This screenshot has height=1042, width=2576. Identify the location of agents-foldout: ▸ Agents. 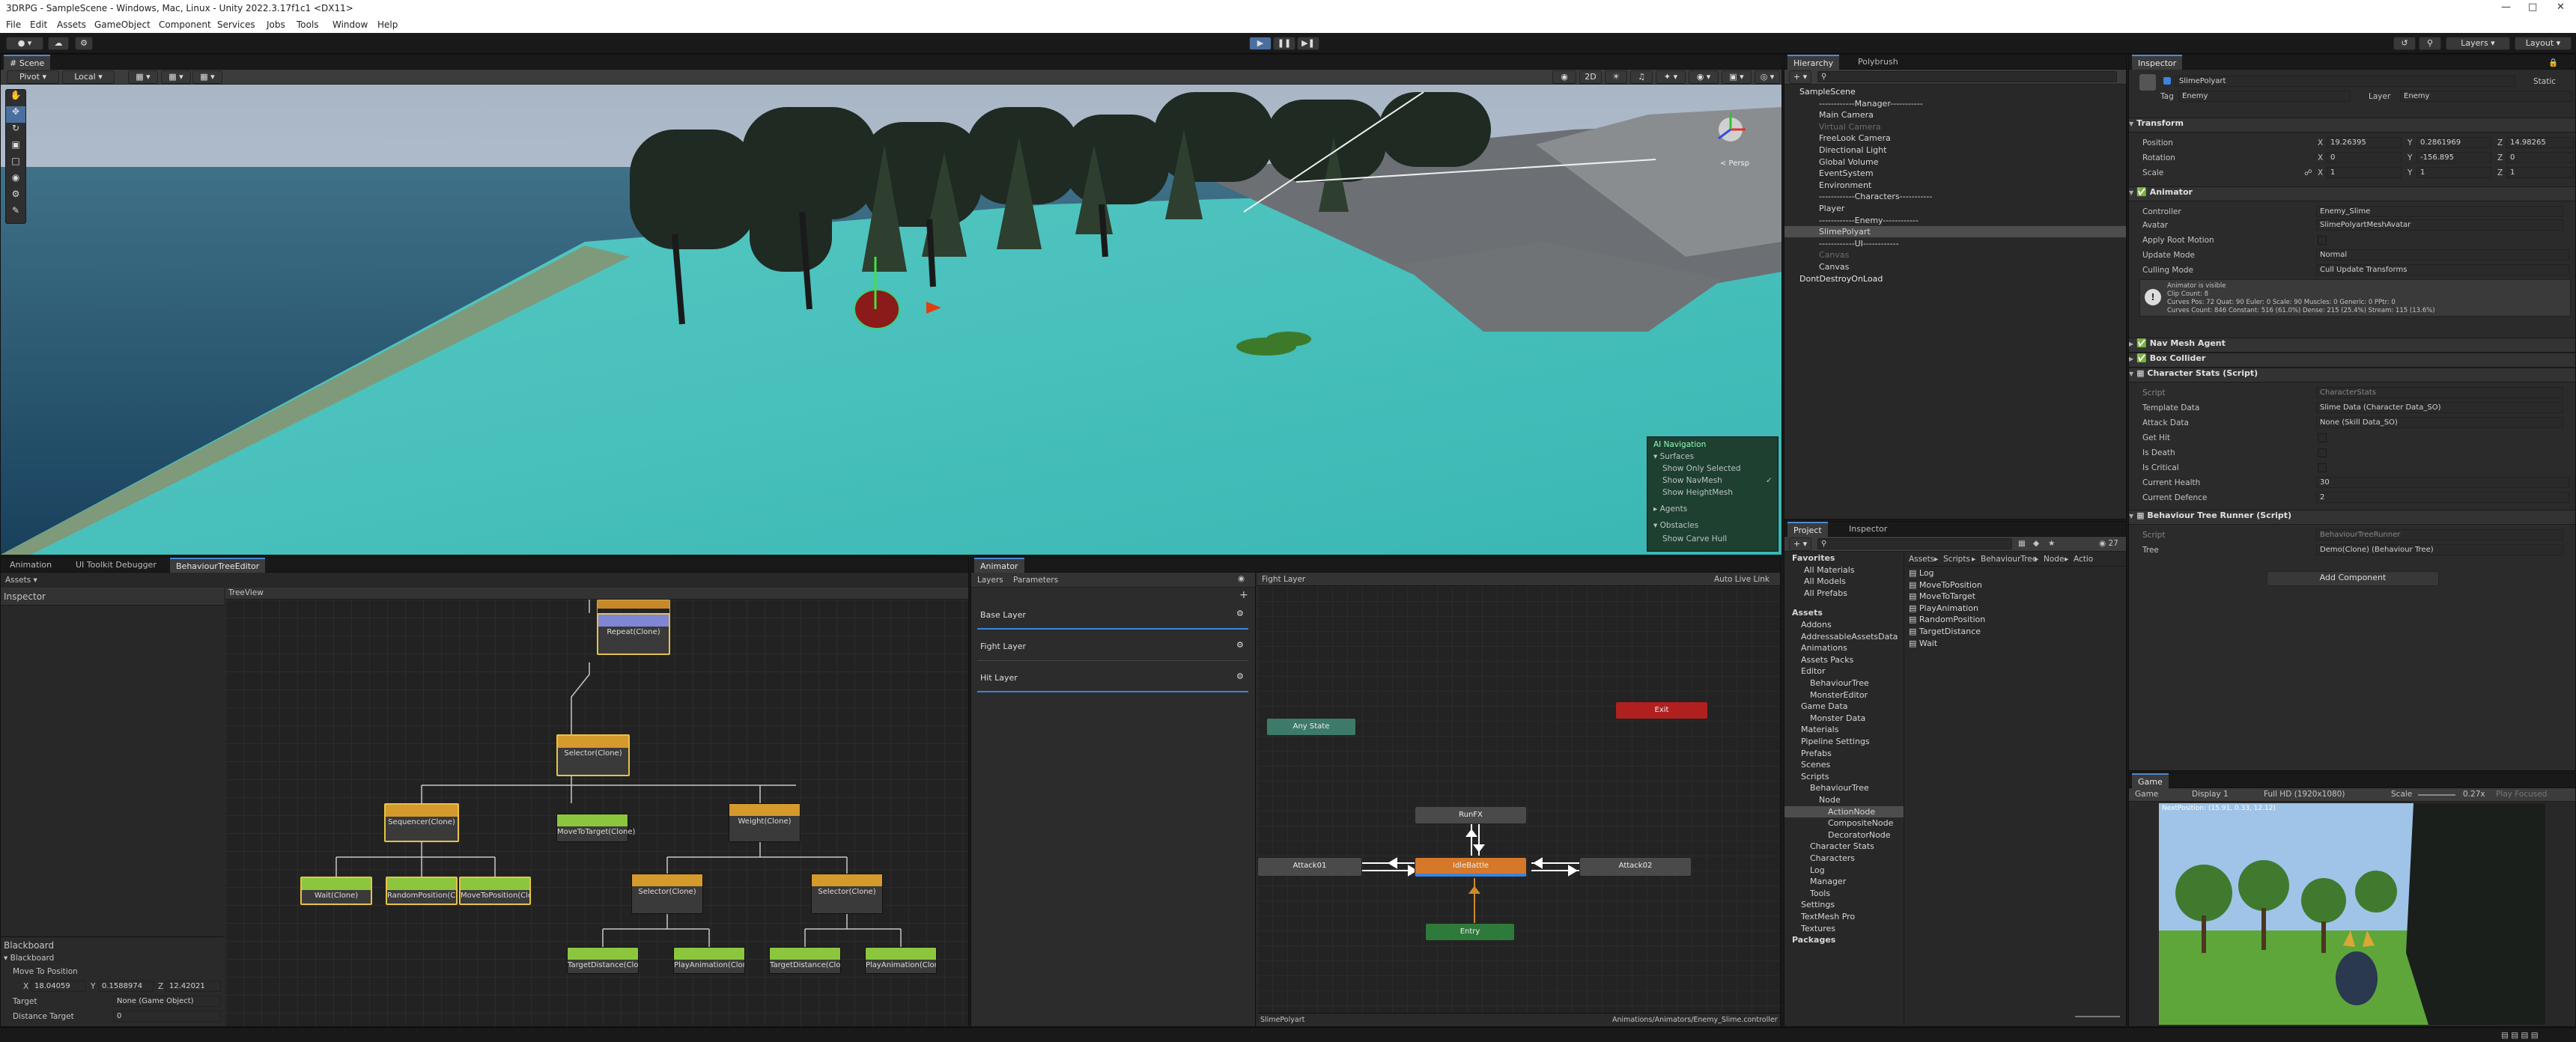
(1670, 510).